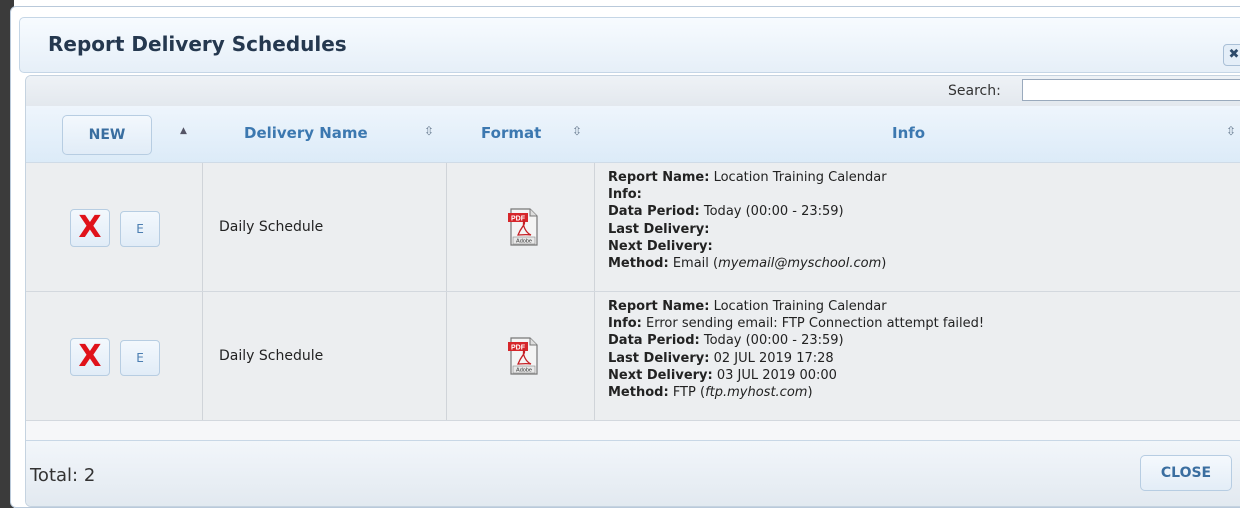  I want to click on dialog-footer: Total: 2 CLOSE, so click(633, 473).